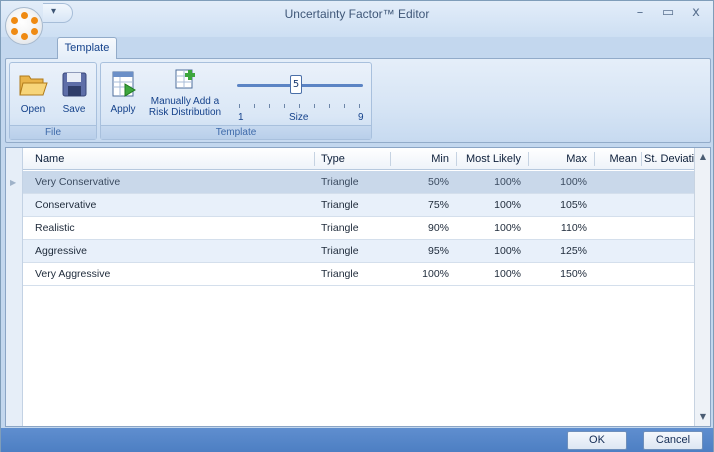 The height and width of the screenshot is (452, 714). Describe the element at coordinates (241, 117) in the screenshot. I see `slider-min-label: 1` at that location.